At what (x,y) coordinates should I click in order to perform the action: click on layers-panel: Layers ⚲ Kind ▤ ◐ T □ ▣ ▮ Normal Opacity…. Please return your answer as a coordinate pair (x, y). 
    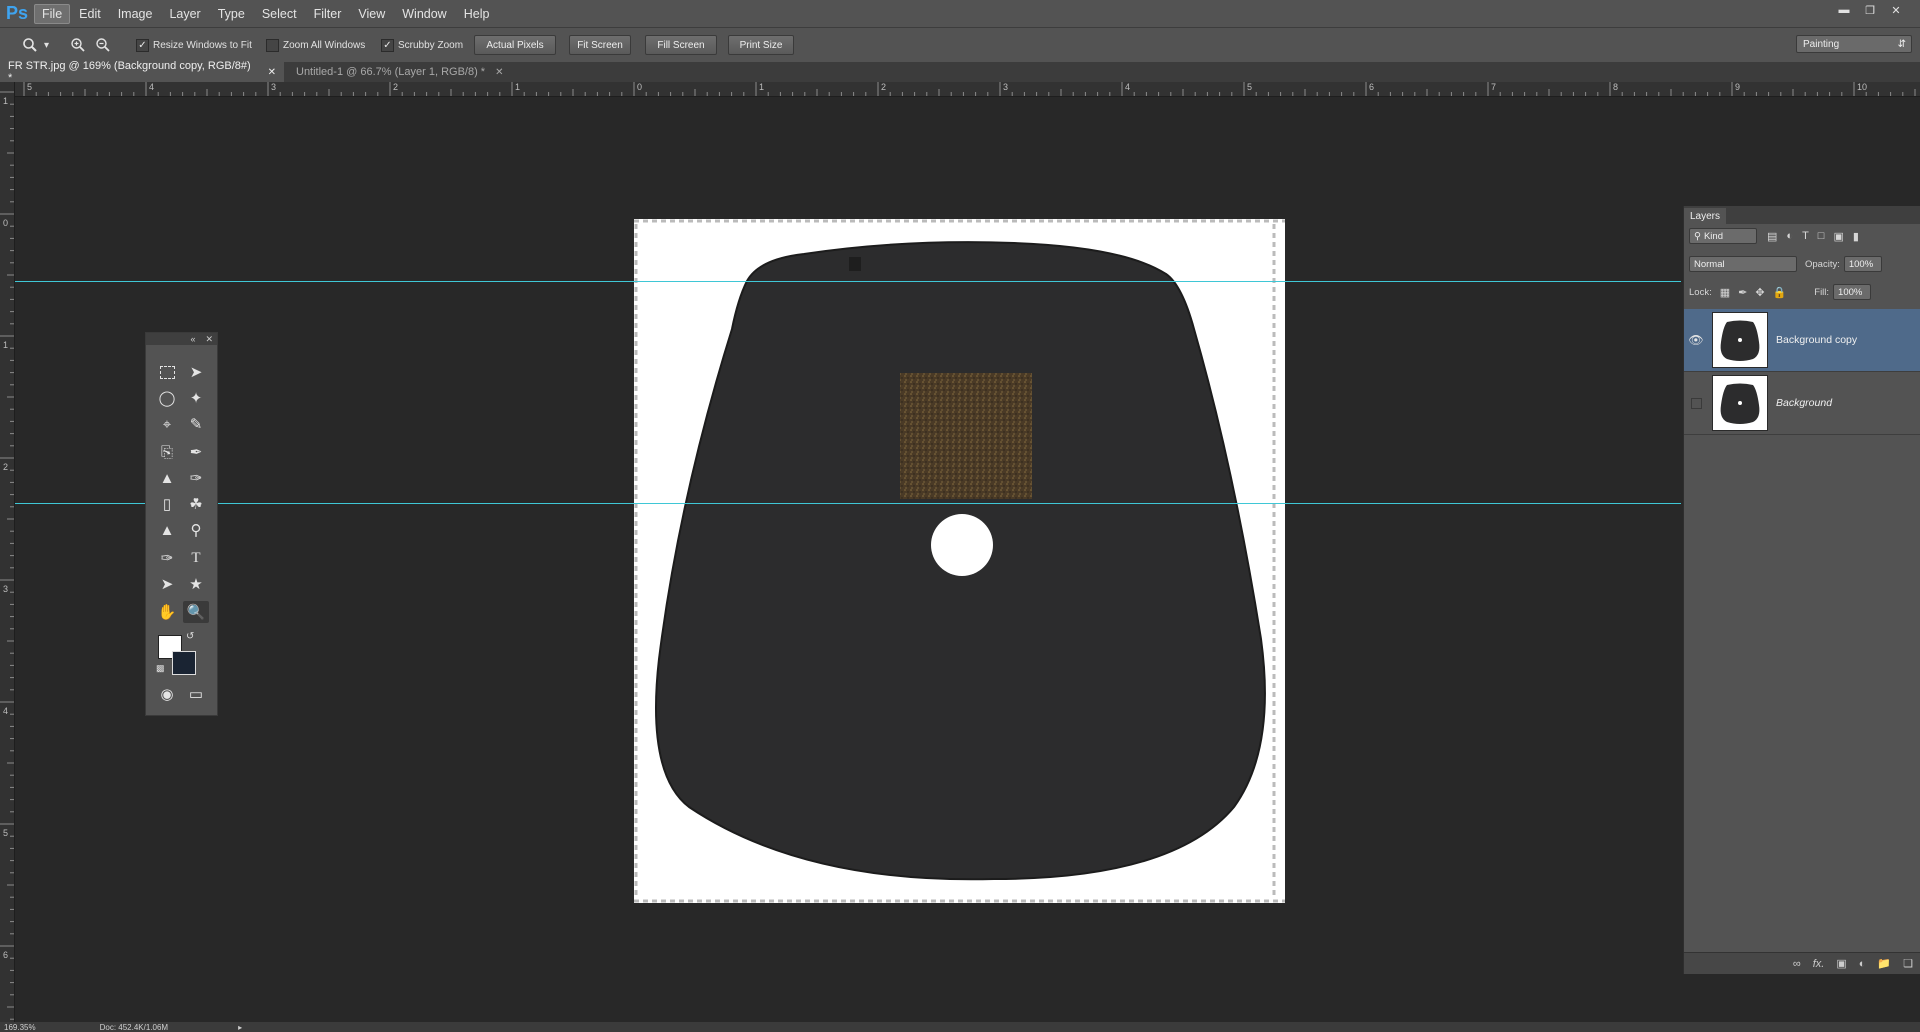
    Looking at the image, I should click on (1801, 590).